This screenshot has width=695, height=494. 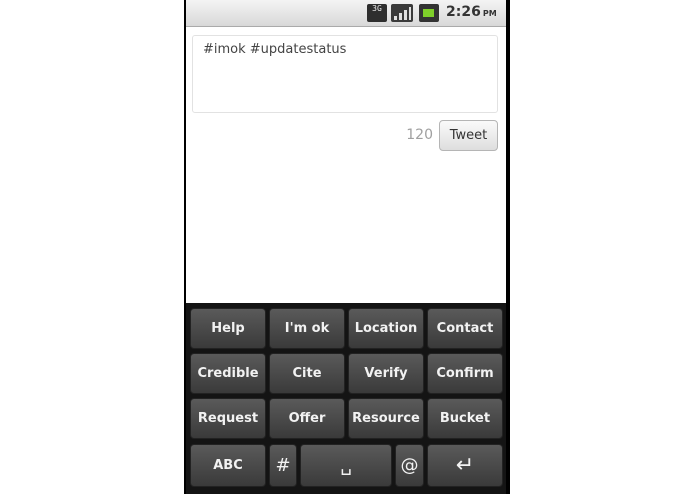 What do you see at coordinates (228, 465) in the screenshot?
I see `key-abc: ABC` at bounding box center [228, 465].